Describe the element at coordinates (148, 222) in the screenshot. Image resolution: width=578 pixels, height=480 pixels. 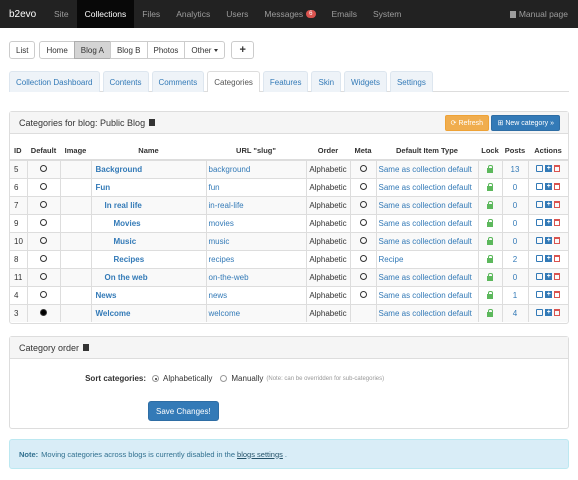
I see `cell-name: Movies` at that location.